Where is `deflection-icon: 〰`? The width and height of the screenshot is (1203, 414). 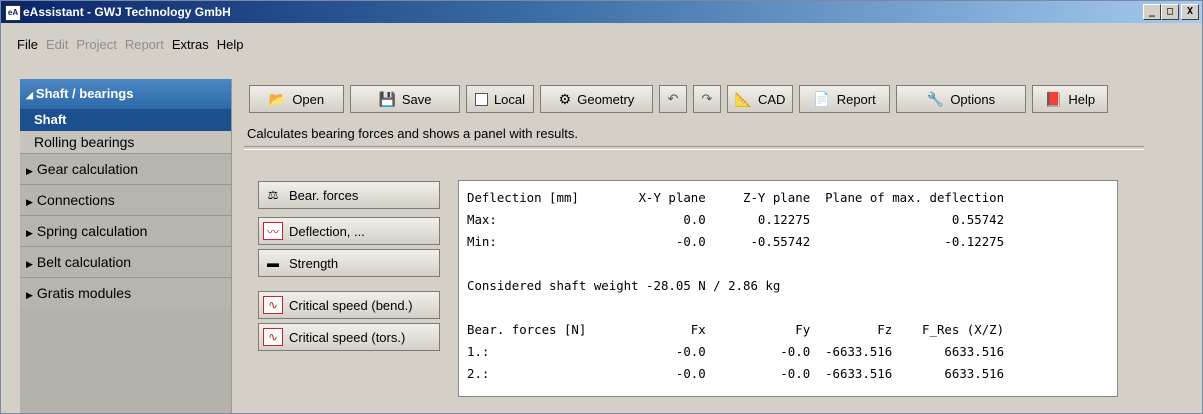
deflection-icon: 〰 is located at coordinates (273, 231).